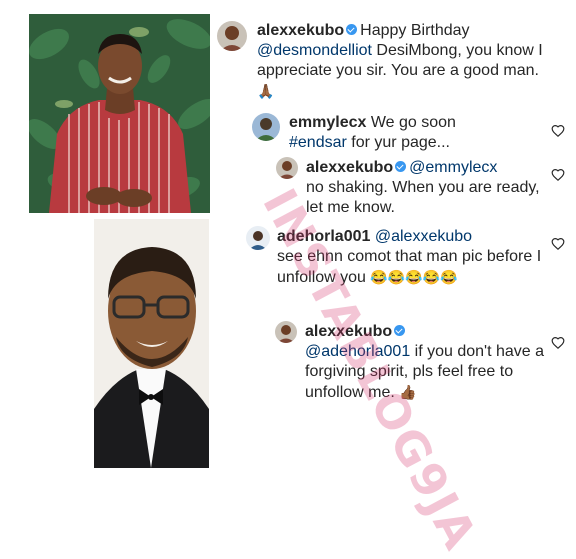 The width and height of the screenshot is (576, 559). Describe the element at coordinates (119, 113) in the screenshot. I see `photo-alex-ekubo` at that location.